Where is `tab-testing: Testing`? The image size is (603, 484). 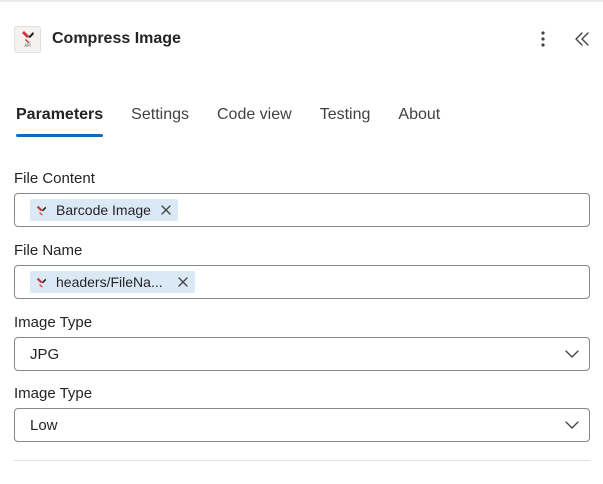
tab-testing: Testing is located at coordinates (345, 122).